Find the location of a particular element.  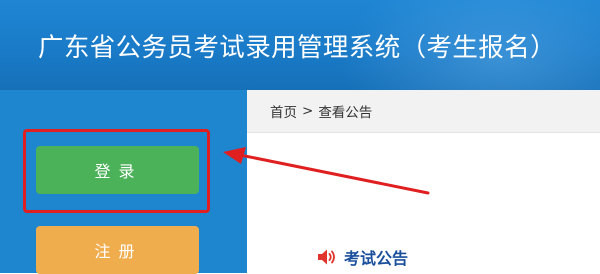

notice-heading: 考试公告 is located at coordinates (362, 257).